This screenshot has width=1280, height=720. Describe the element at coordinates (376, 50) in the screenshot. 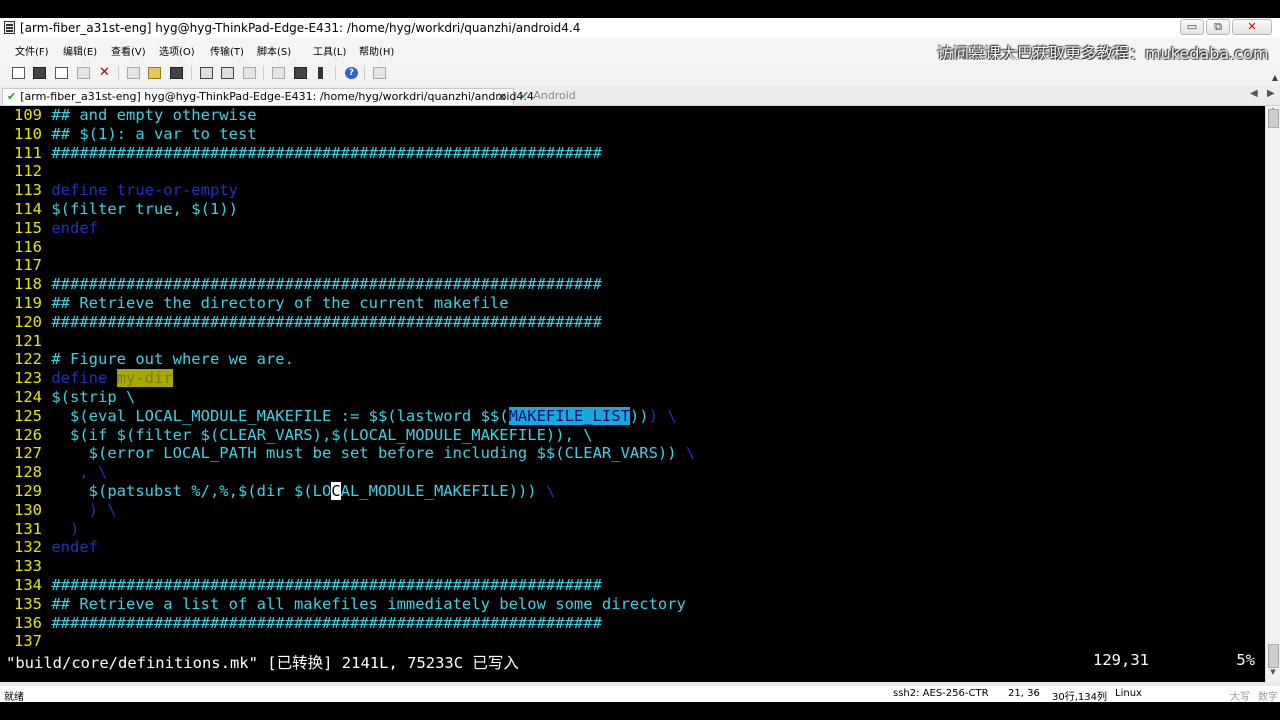

I see `menu-help: 帮助(H)` at that location.